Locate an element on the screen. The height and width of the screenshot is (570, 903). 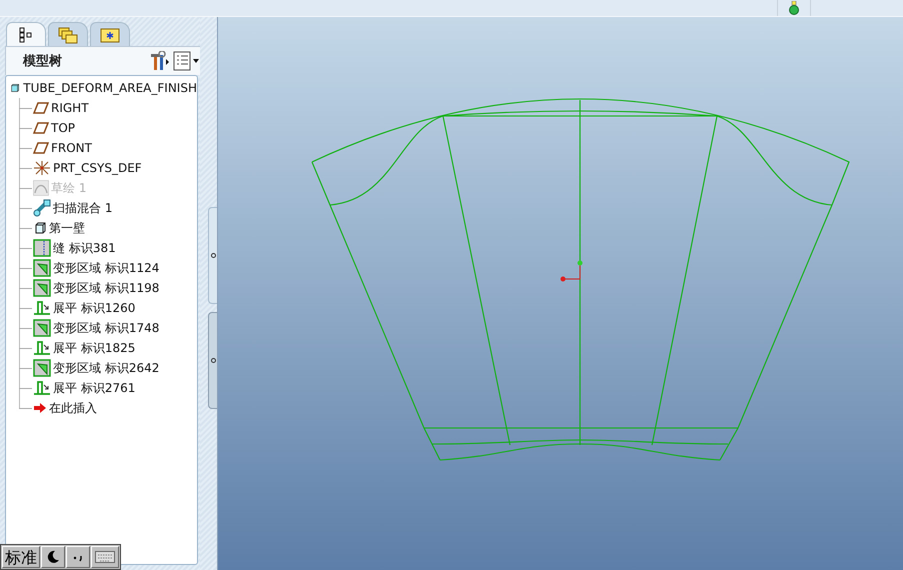
coordinate-system-icon is located at coordinates (42, 168).